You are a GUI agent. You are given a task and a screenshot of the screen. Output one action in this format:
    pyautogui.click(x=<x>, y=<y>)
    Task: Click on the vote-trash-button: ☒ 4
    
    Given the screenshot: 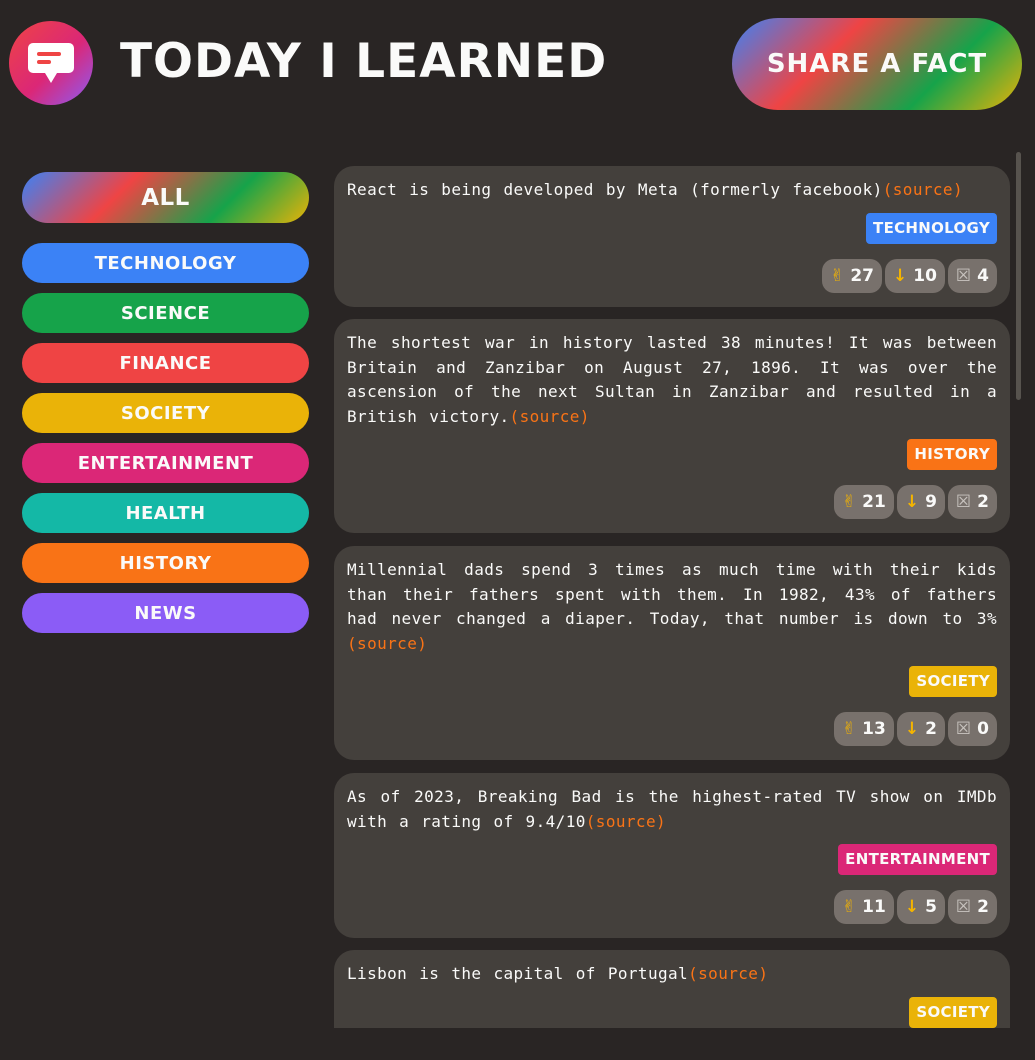 What is the action you would take?
    pyautogui.click(x=972, y=275)
    